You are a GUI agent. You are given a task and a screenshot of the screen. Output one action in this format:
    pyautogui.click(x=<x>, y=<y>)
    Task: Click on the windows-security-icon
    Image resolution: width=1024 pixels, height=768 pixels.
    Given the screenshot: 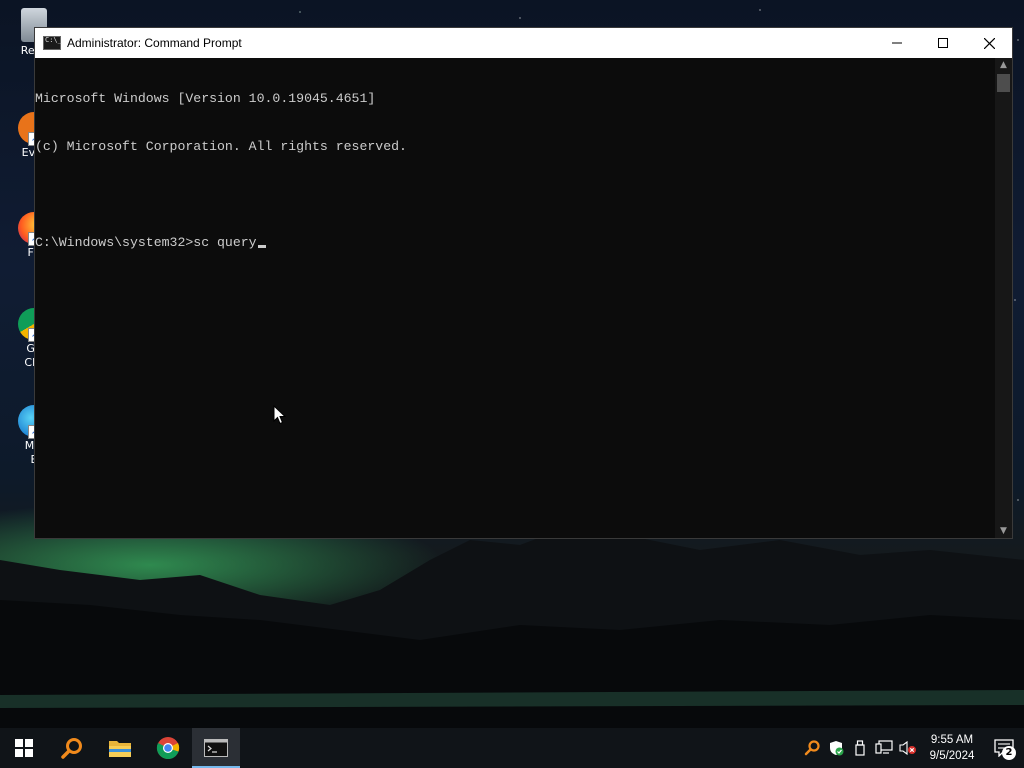 What is the action you would take?
    pyautogui.click(x=837, y=748)
    